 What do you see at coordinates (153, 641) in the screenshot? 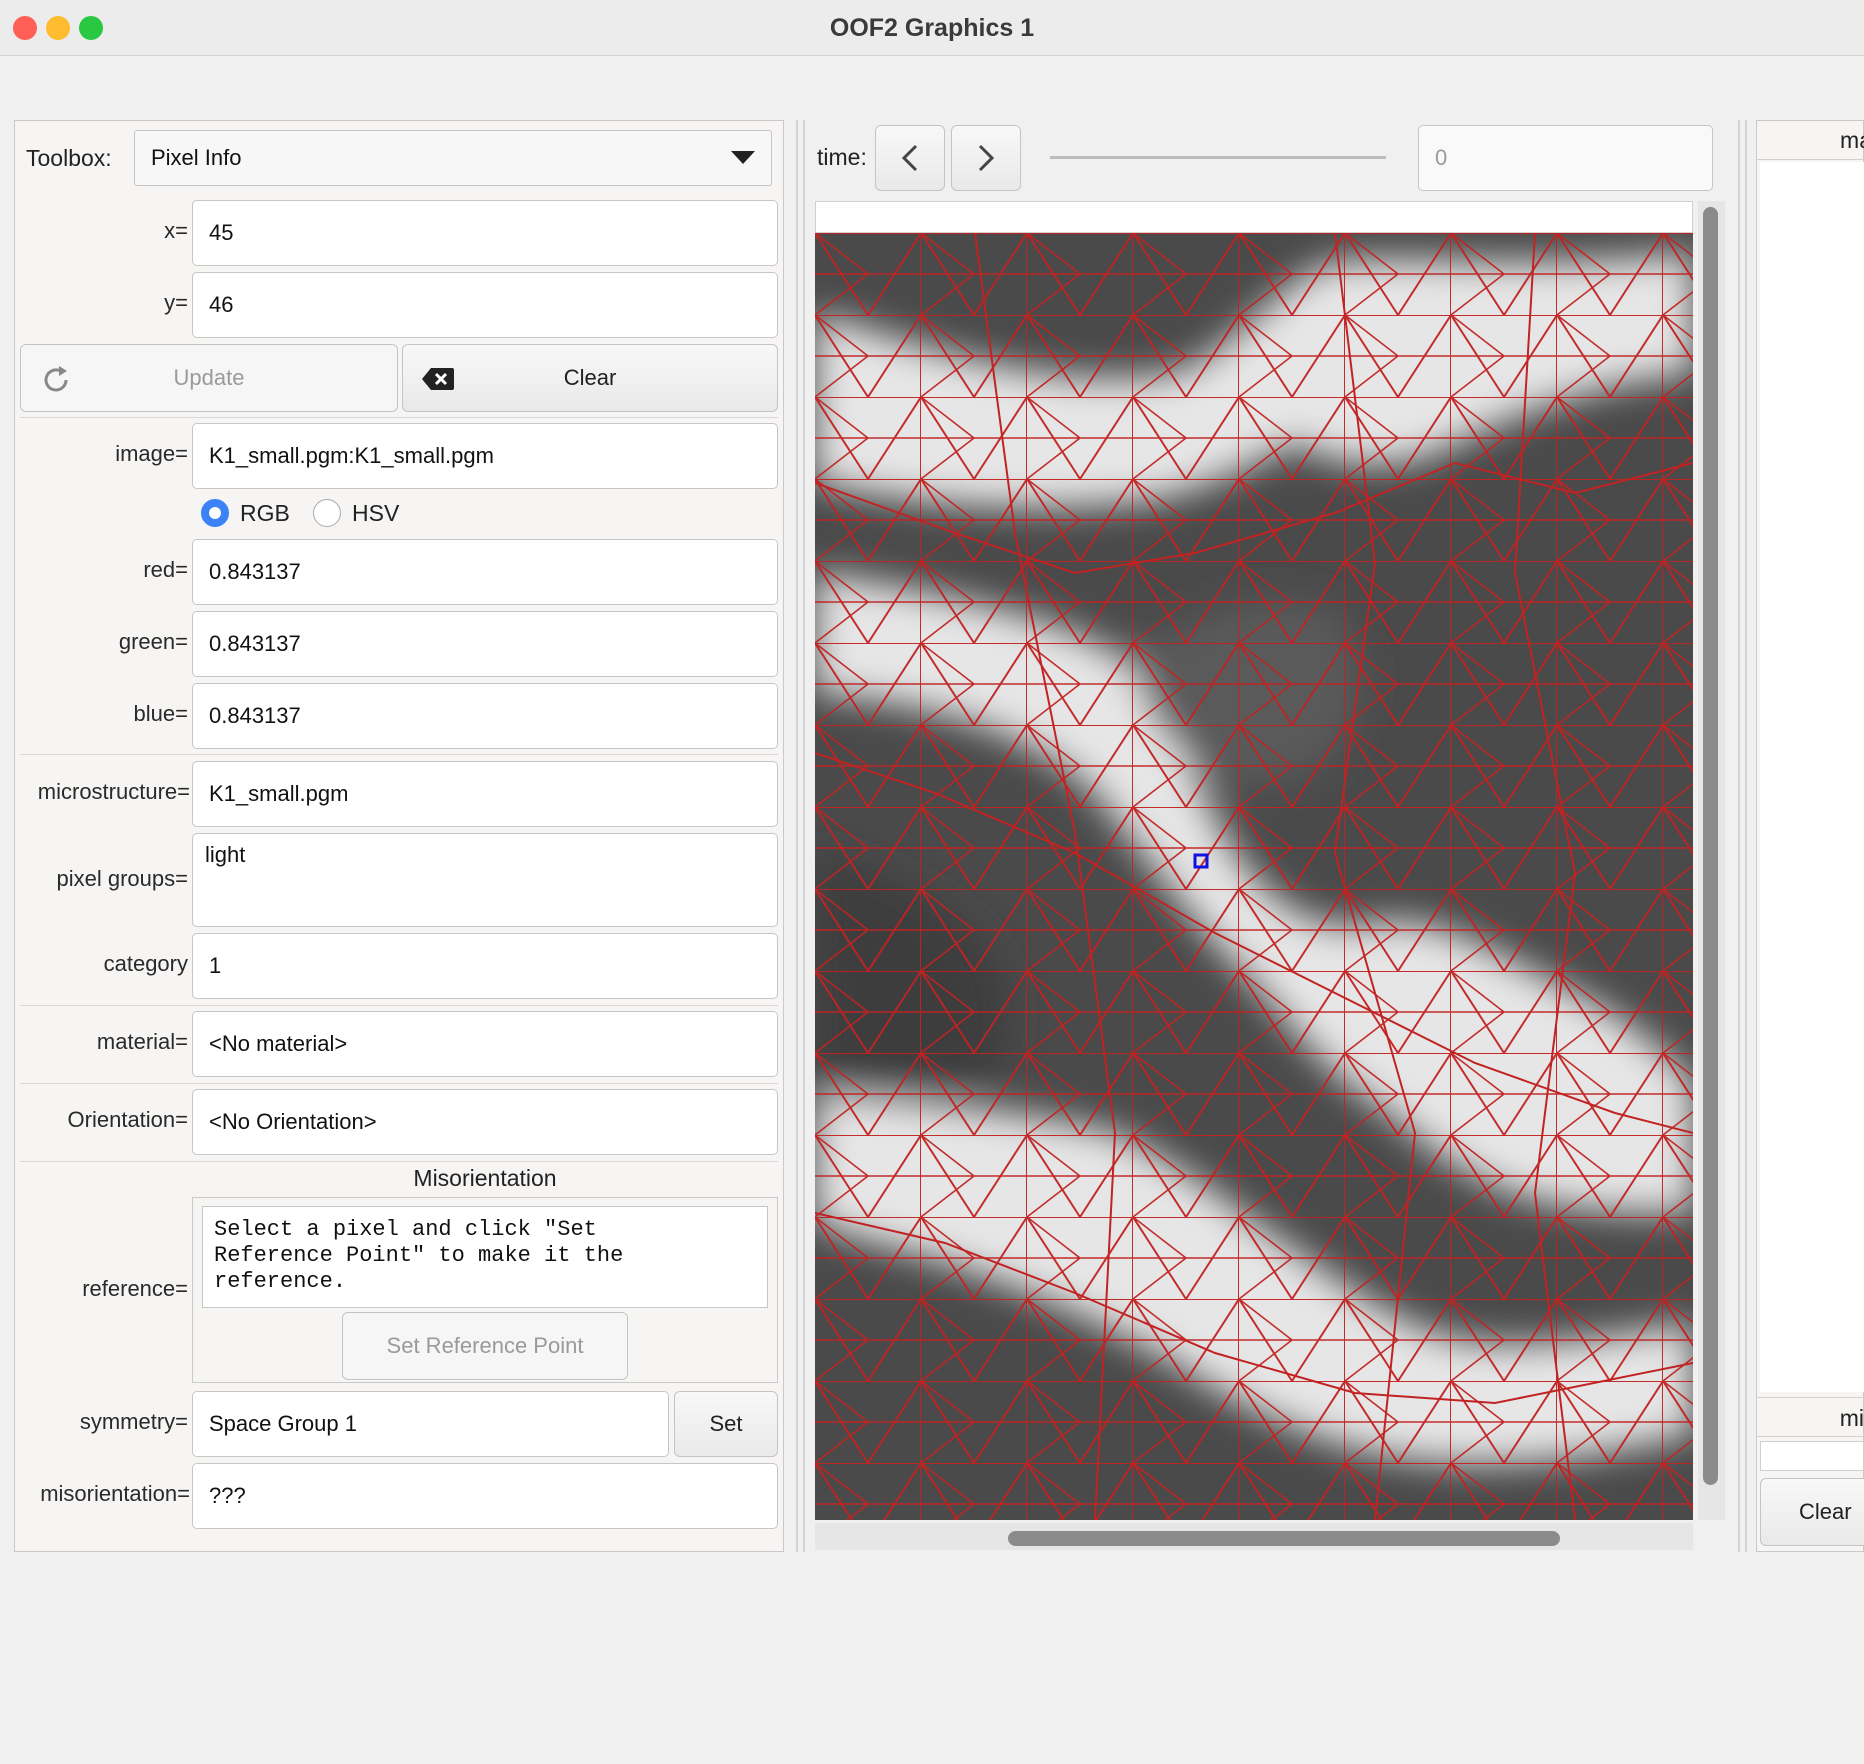
I see `green-label: green=` at bounding box center [153, 641].